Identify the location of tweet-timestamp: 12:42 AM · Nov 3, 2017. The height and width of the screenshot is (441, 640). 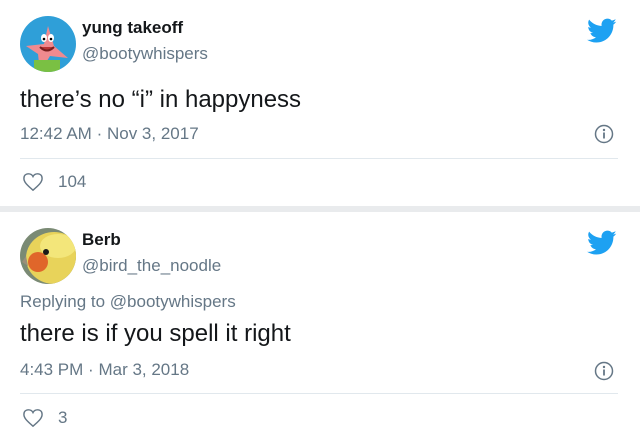
(109, 134).